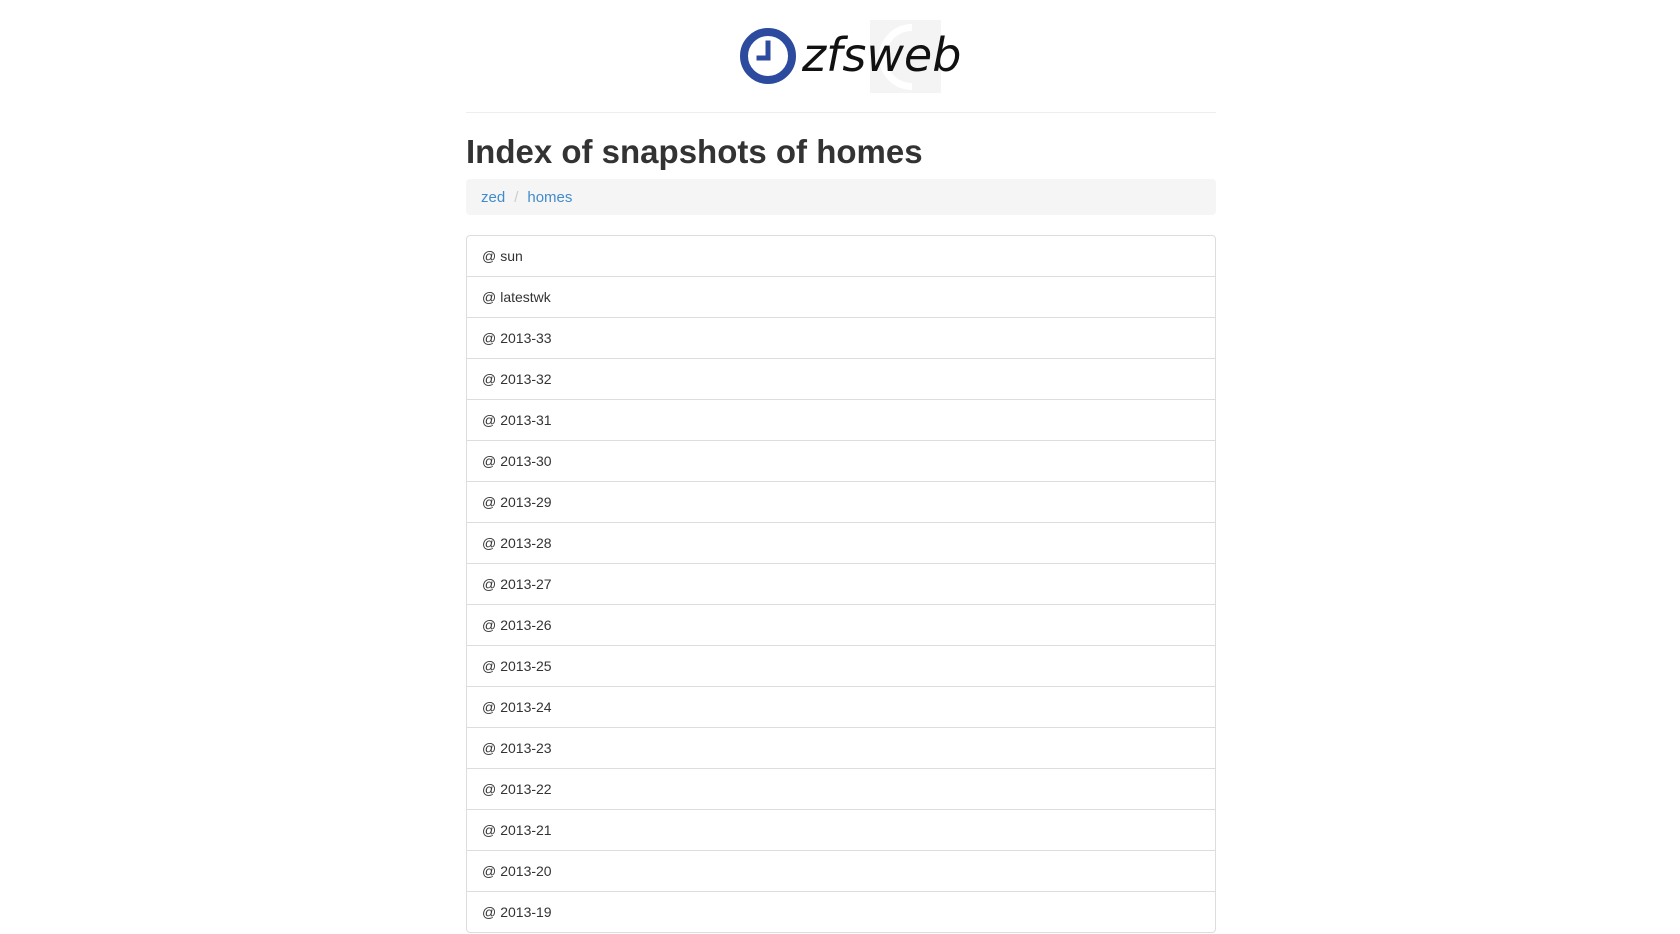 This screenshot has width=1680, height=934. I want to click on snapshot-name: 2013-21, so click(526, 830).